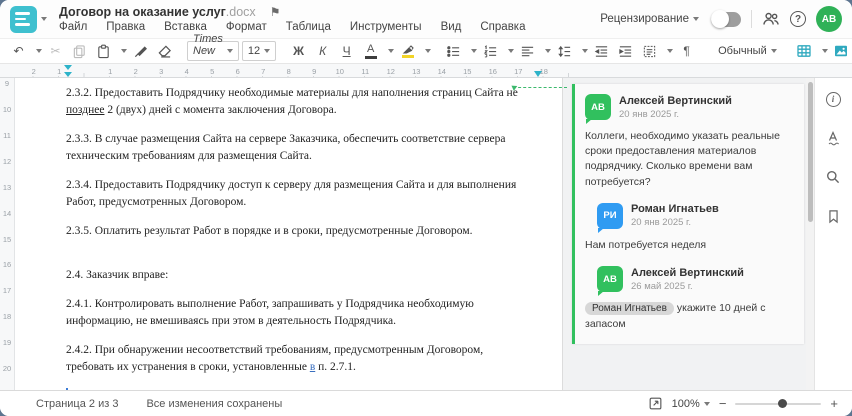 This screenshot has width=852, height=416. I want to click on page-indicator: Страница 2 из 3, so click(77, 404).